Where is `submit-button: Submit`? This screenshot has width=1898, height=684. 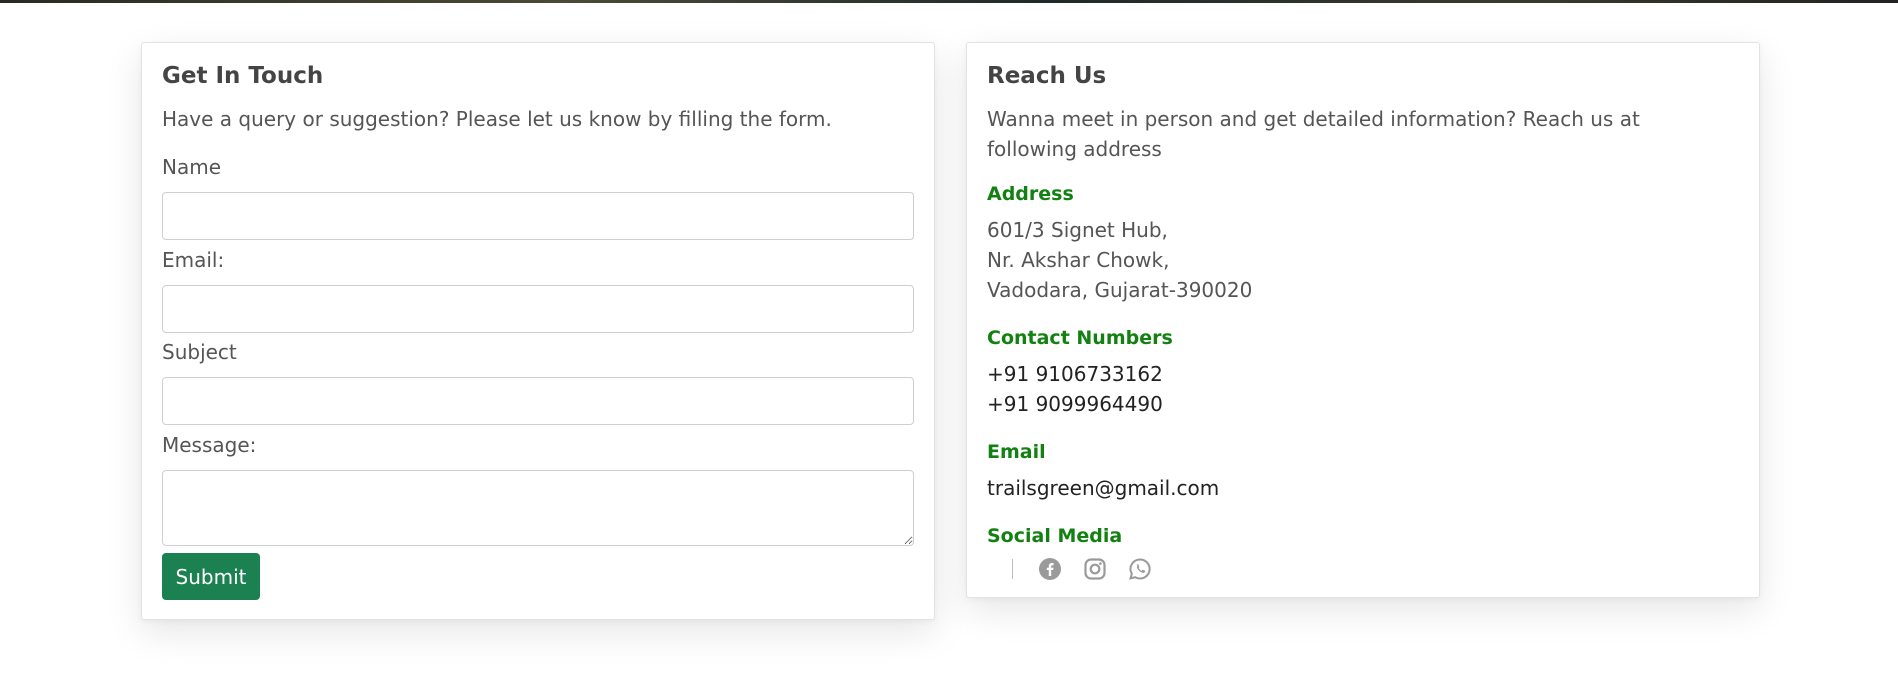 submit-button: Submit is located at coordinates (211, 576).